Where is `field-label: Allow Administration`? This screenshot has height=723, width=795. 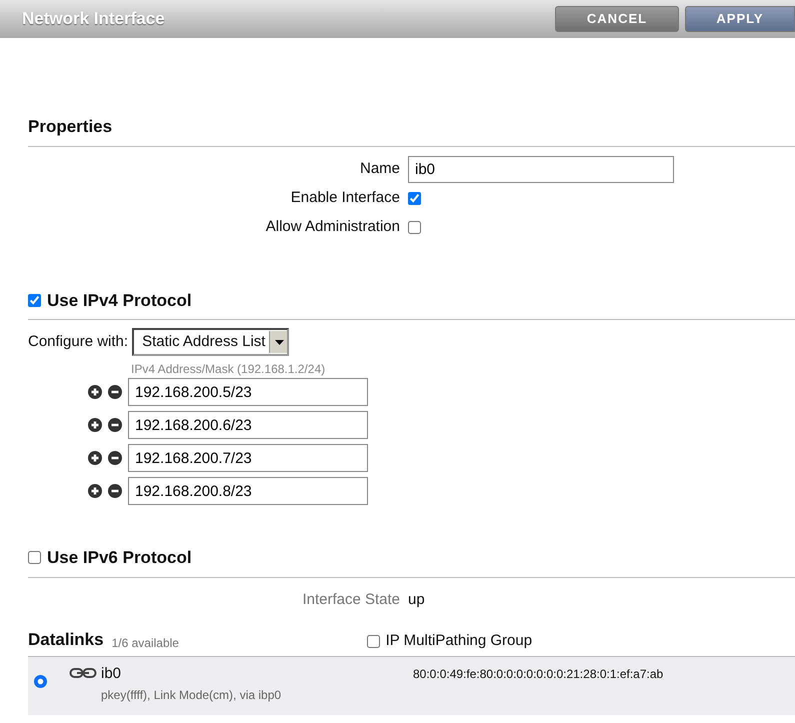
field-label: Allow Administration is located at coordinates (332, 226).